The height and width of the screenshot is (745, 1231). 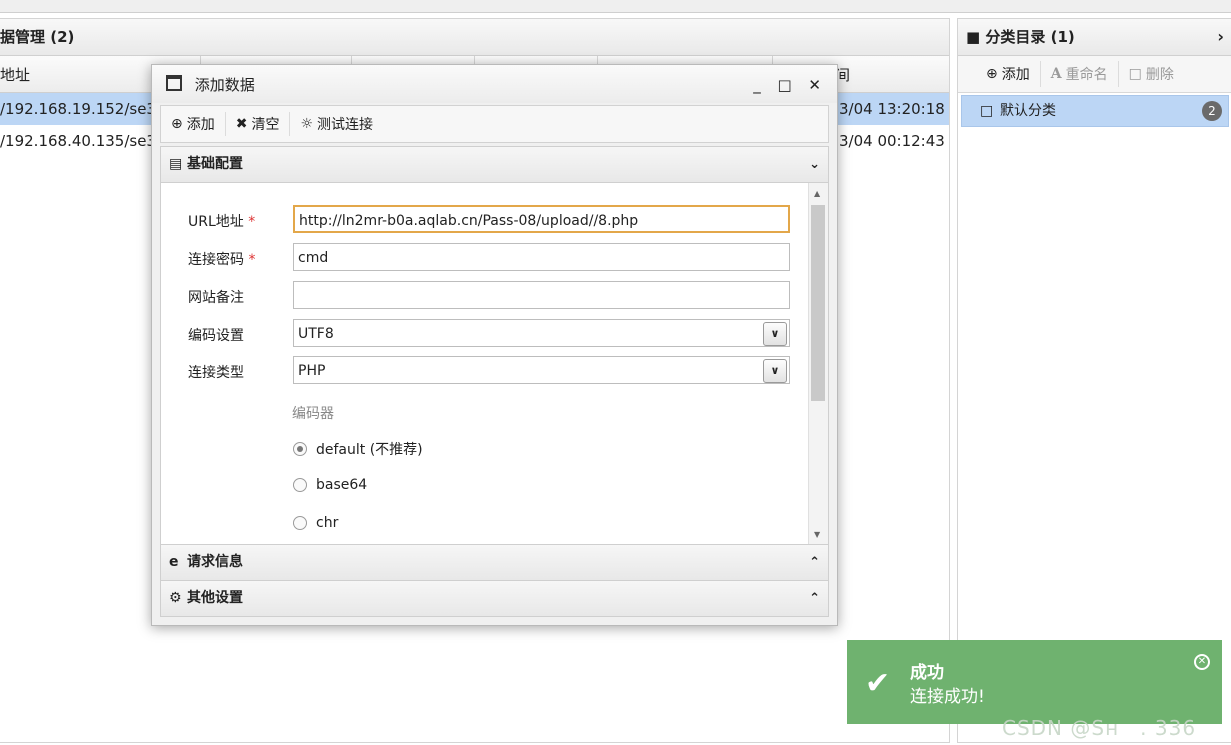 I want to click on category-item-label: 默认分类, so click(x=1028, y=111).